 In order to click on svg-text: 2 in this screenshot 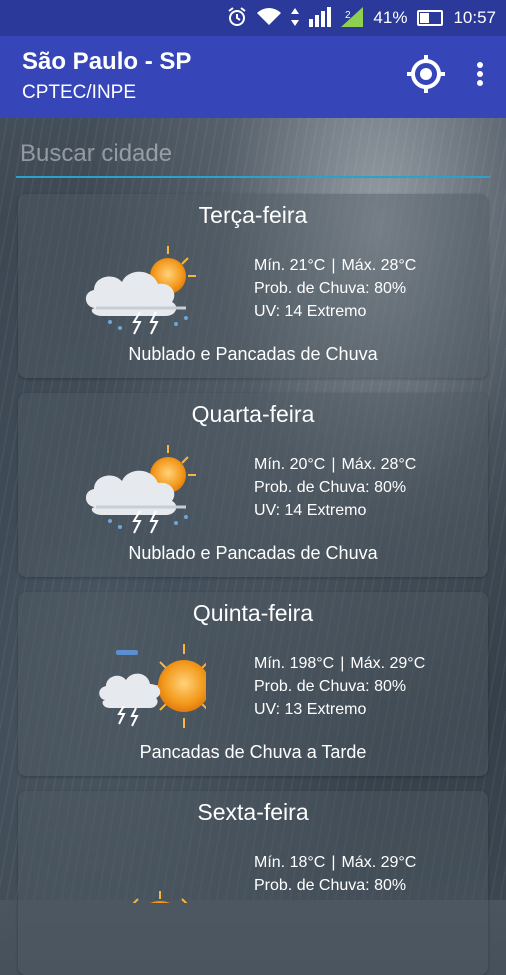, I will do `click(348, 15)`.